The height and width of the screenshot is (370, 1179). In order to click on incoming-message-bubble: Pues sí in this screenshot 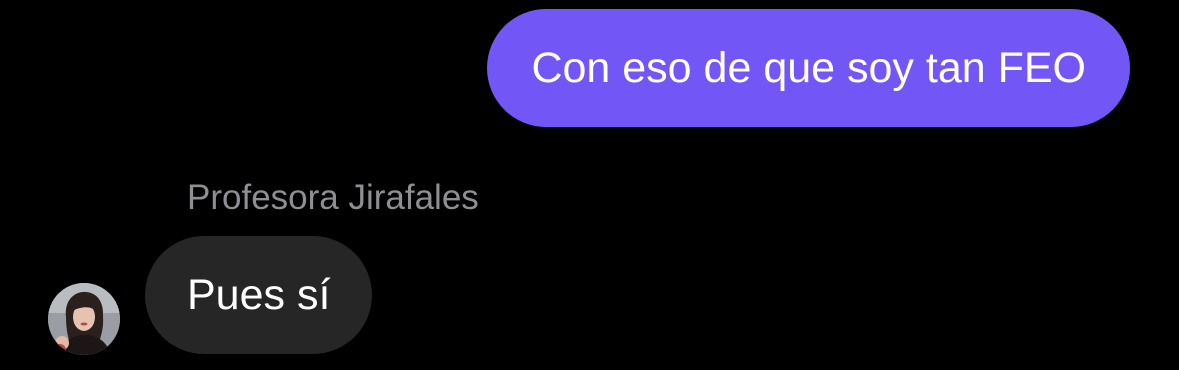, I will do `click(259, 295)`.